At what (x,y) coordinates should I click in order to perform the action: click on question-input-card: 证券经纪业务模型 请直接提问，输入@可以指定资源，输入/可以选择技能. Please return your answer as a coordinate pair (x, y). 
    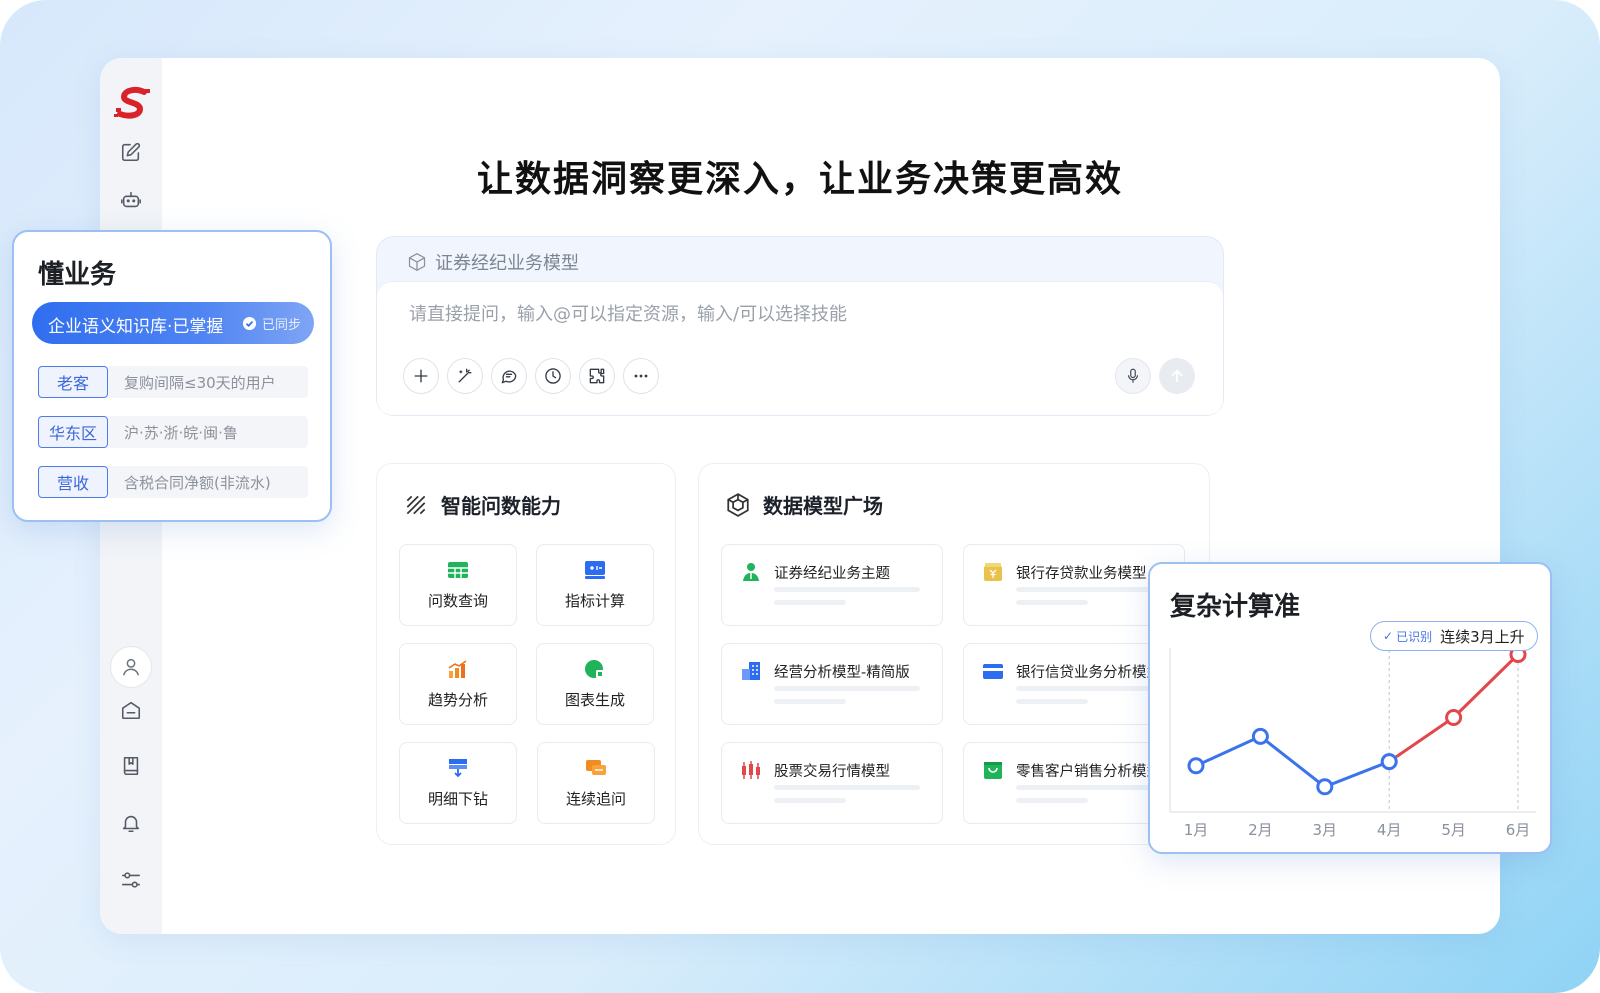
    Looking at the image, I should click on (800, 326).